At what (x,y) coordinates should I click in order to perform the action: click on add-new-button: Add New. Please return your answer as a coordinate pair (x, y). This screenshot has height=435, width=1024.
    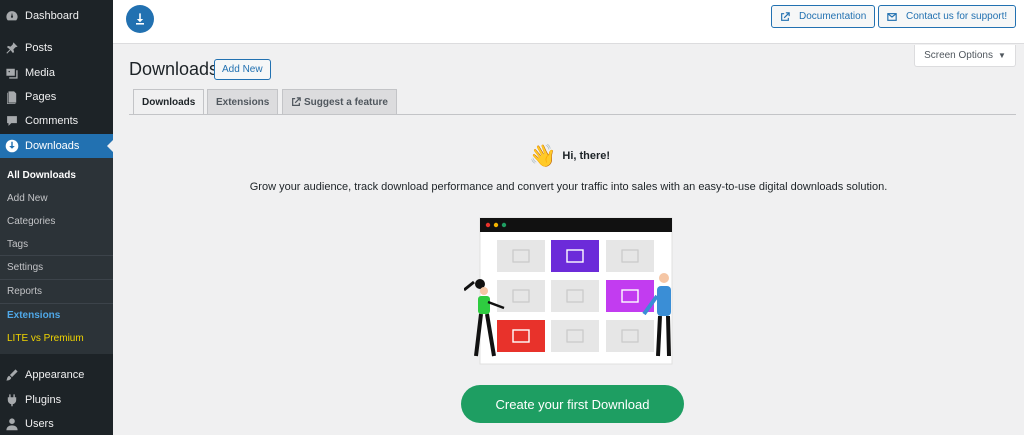
    Looking at the image, I should click on (242, 69).